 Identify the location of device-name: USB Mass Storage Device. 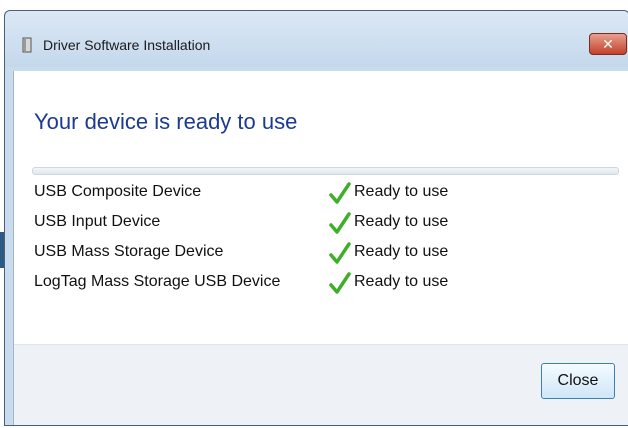
(129, 251).